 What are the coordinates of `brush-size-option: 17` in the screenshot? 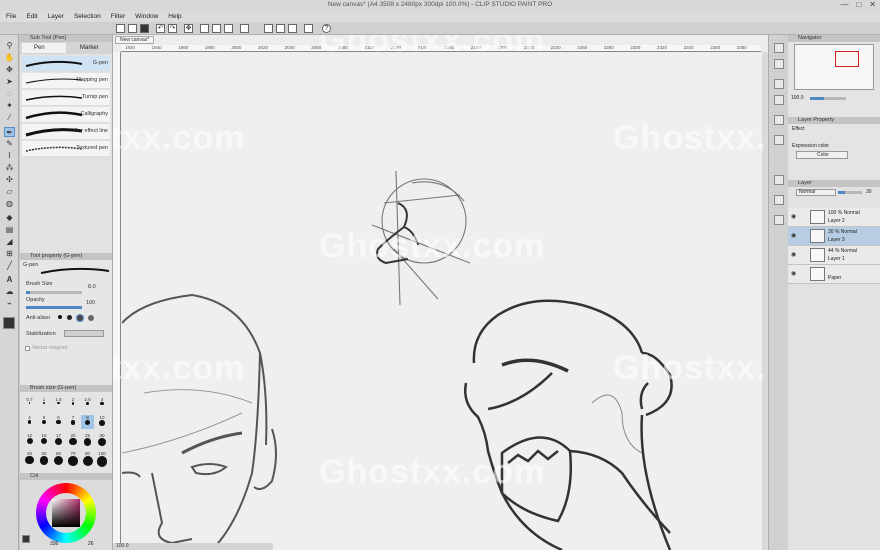 It's located at (58, 440).